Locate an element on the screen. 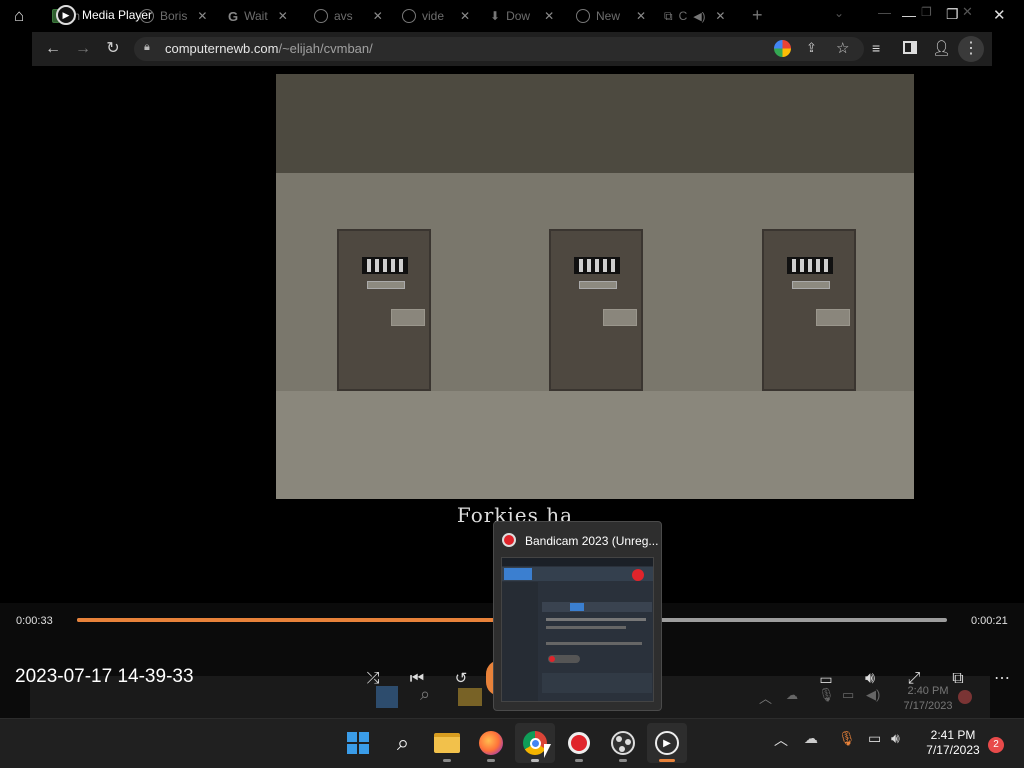 The image size is (1024, 768). home-icon: ⌂ is located at coordinates (19, 16).